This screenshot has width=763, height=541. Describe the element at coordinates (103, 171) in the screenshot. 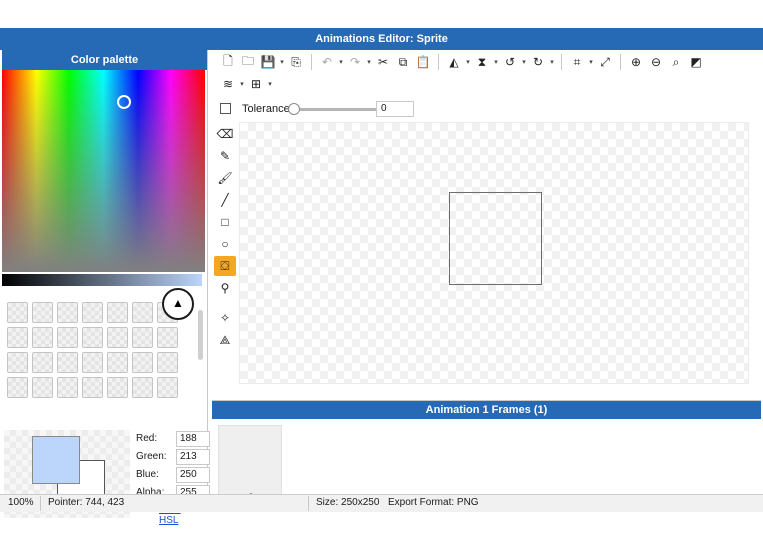

I see `color-spectrum` at that location.